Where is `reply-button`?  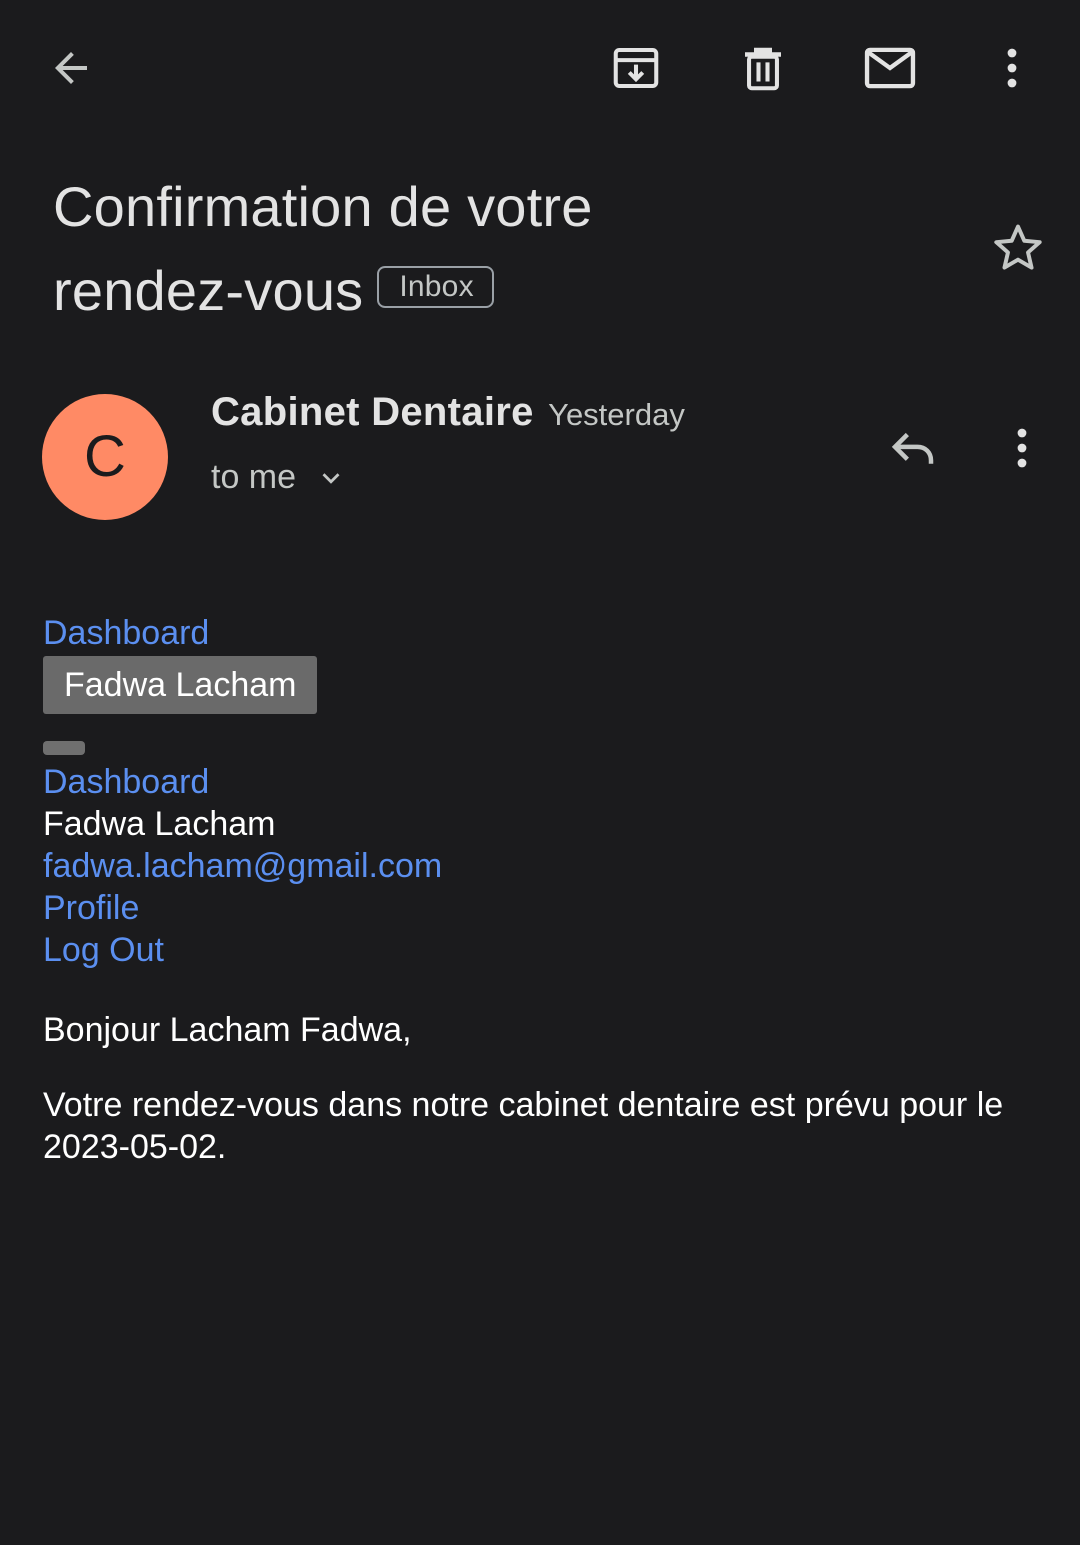
reply-button is located at coordinates (913, 448).